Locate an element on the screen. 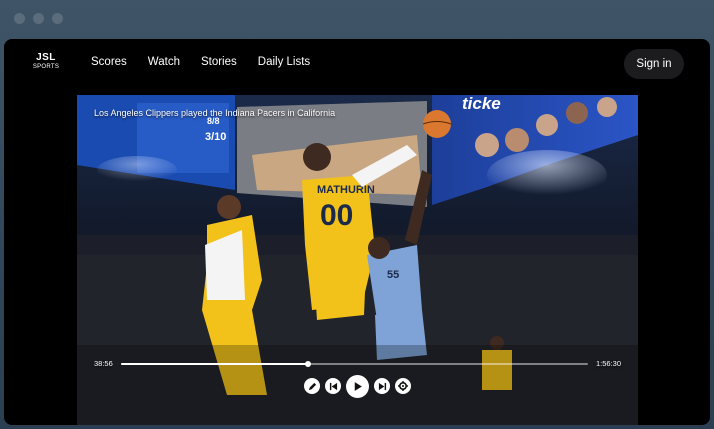  seek-bar-progress is located at coordinates (214, 364).